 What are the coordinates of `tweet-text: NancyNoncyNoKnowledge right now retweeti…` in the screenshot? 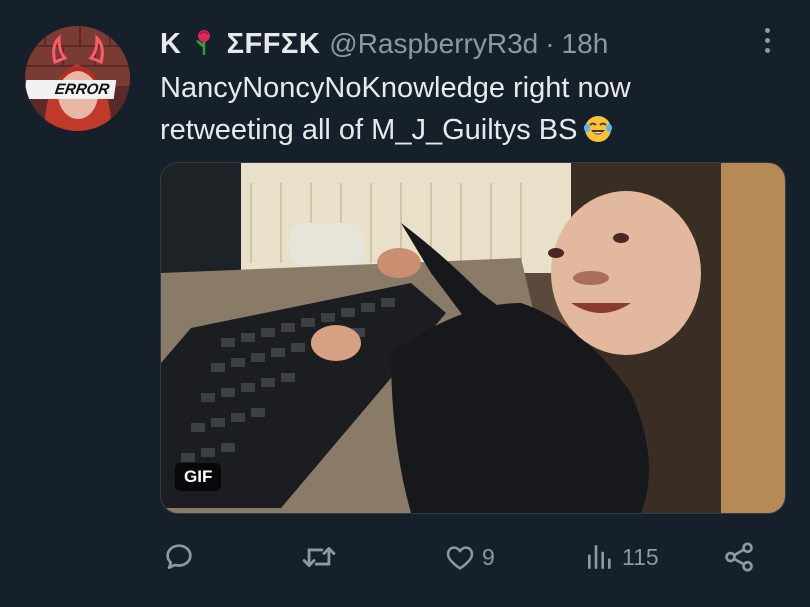 It's located at (460, 109).